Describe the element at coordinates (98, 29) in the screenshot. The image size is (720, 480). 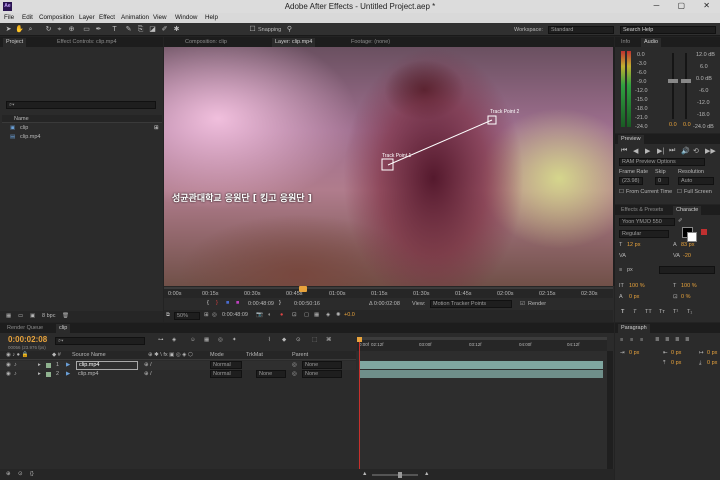
I see `pen-tool-icon: ✒` at that location.